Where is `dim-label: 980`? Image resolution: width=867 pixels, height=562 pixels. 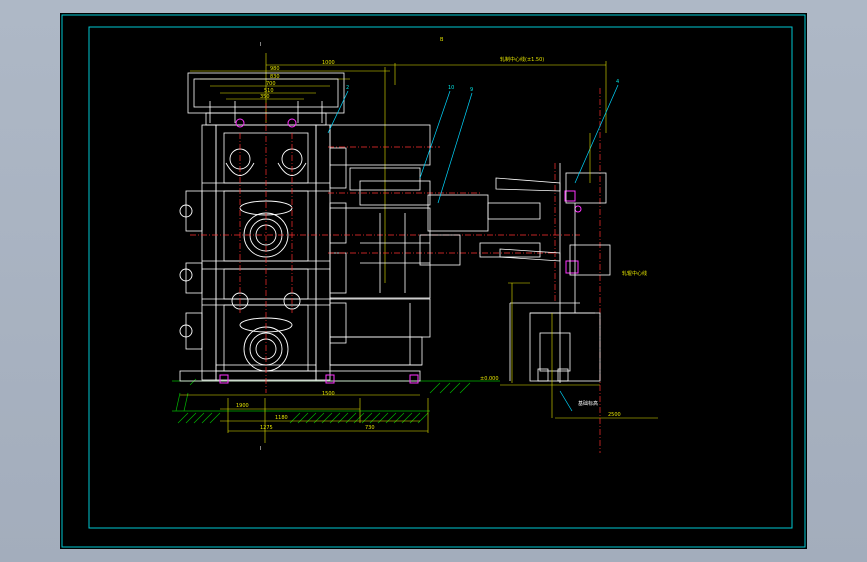
dim-label: 980 is located at coordinates (275, 69).